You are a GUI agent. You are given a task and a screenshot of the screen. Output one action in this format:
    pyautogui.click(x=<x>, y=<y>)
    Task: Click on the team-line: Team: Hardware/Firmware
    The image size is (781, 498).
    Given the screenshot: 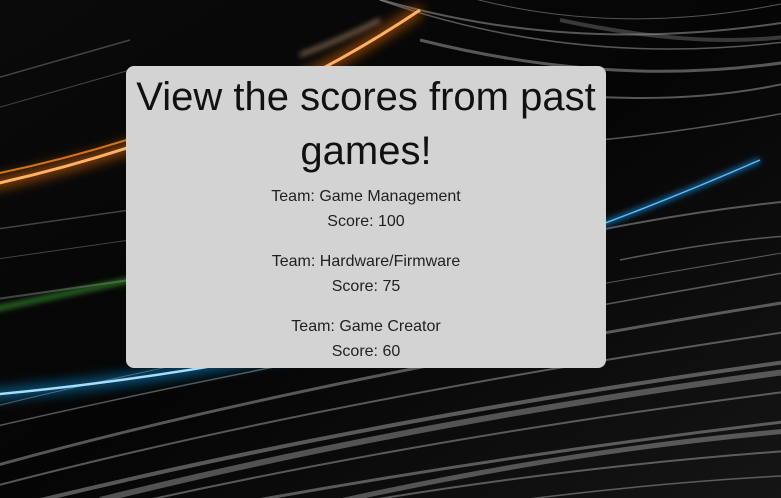 What is the action you would take?
    pyautogui.click(x=366, y=261)
    